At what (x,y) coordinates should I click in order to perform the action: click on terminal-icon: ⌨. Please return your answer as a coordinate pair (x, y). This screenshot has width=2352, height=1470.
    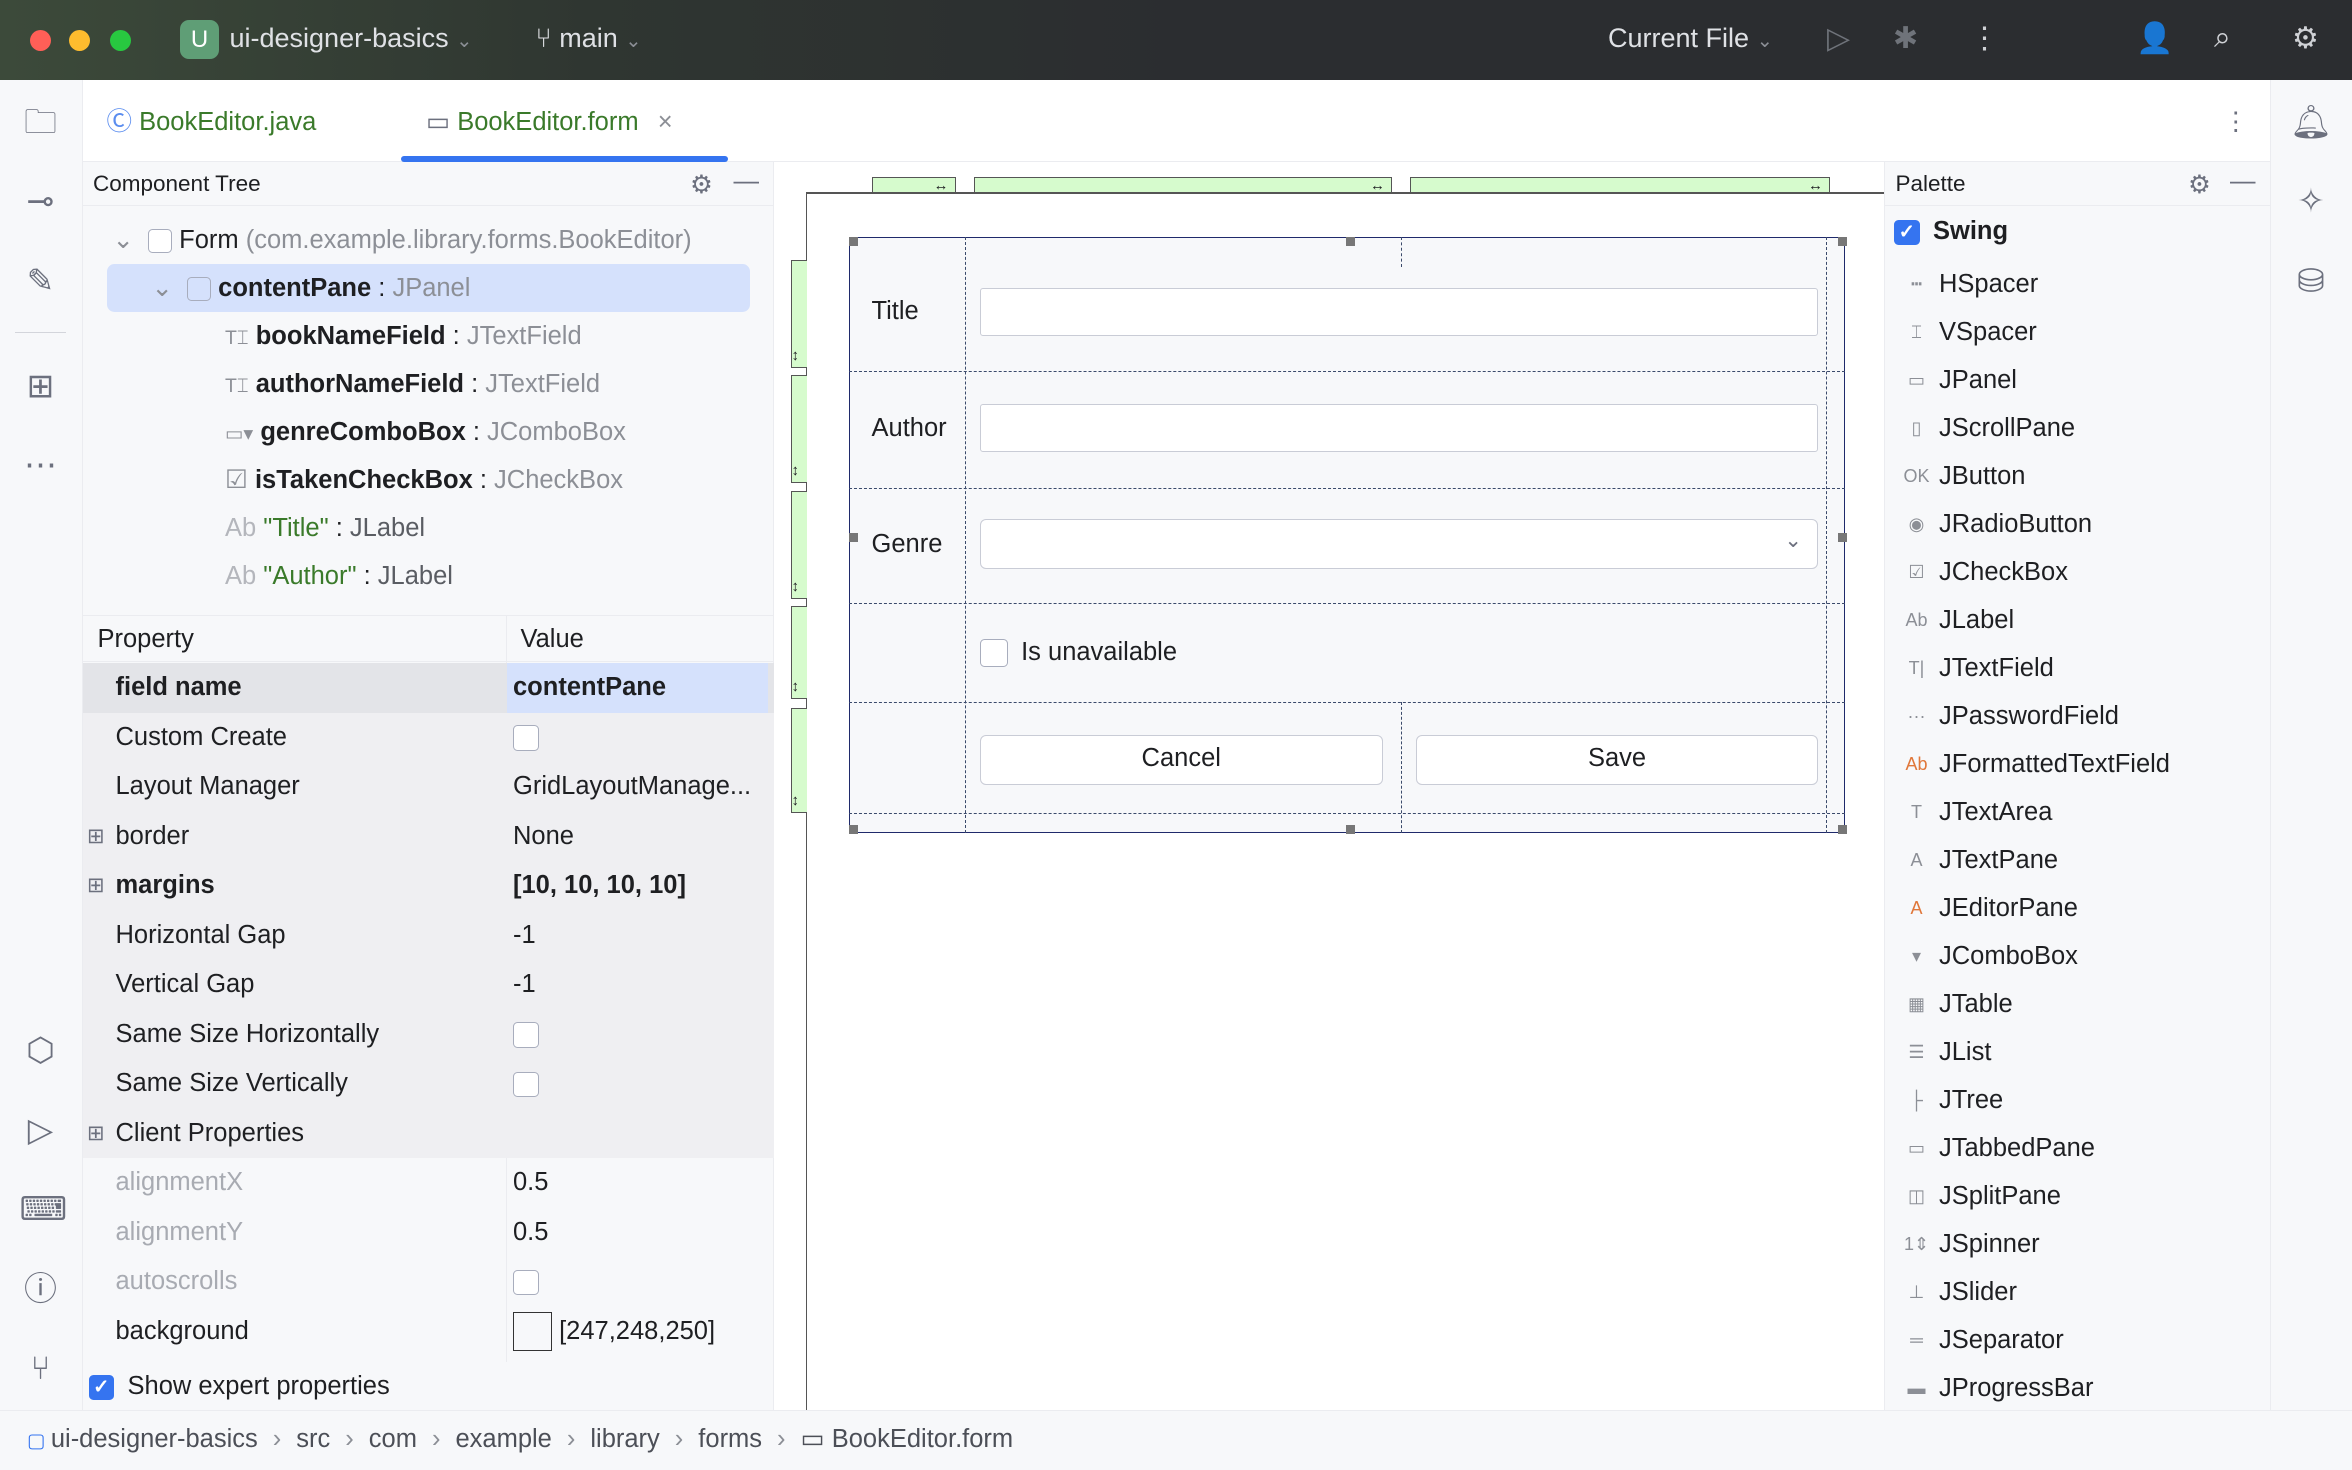
    Looking at the image, I should click on (44, 1209).